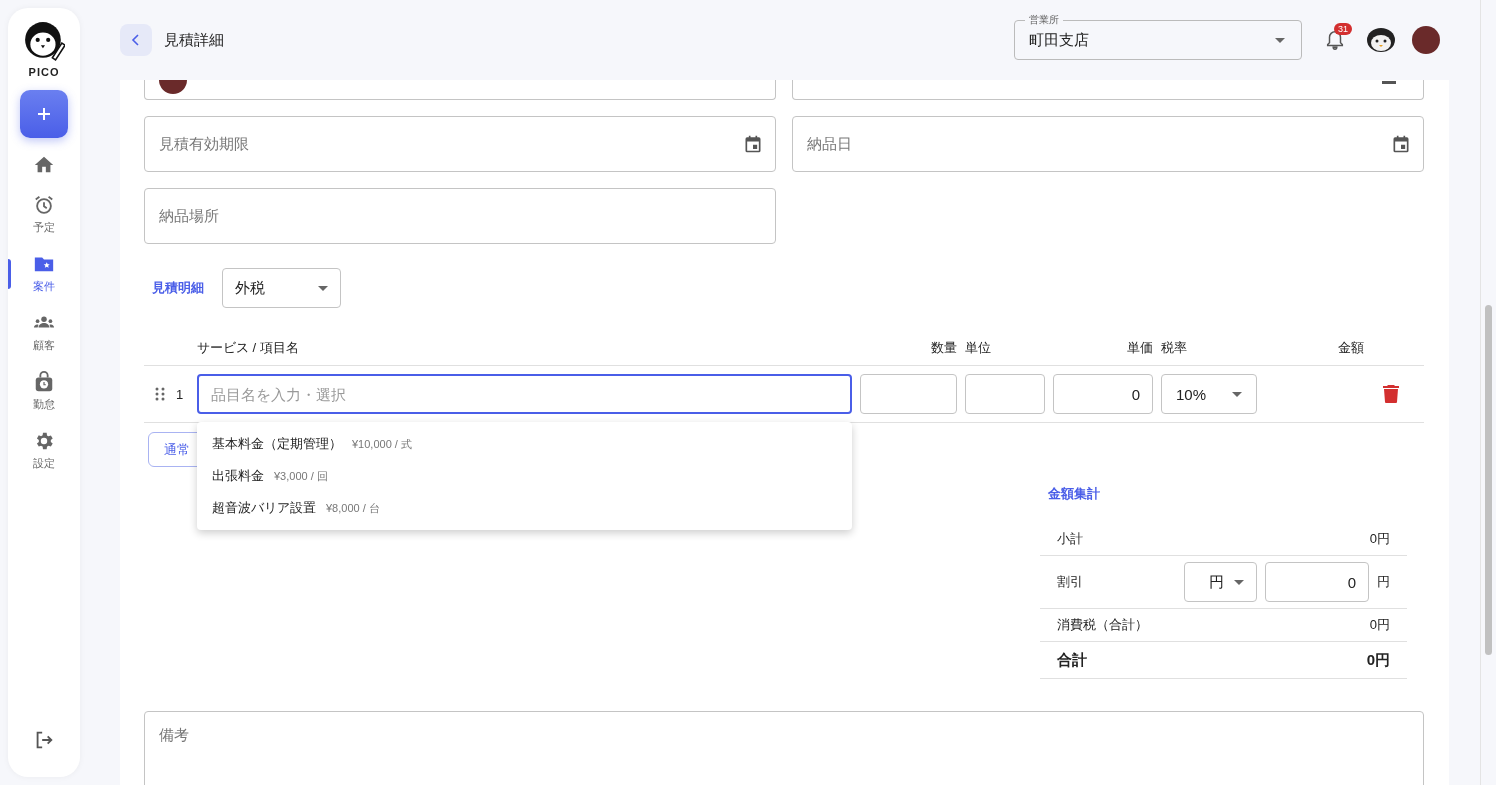 The width and height of the screenshot is (1496, 785). I want to click on notification-badge: 31, so click(1343, 29).